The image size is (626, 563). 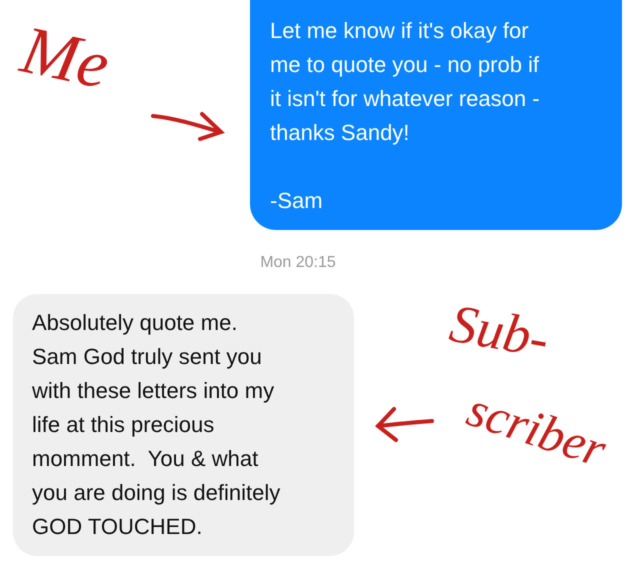 What do you see at coordinates (65, 58) in the screenshot?
I see `handwritten-note: Me` at bounding box center [65, 58].